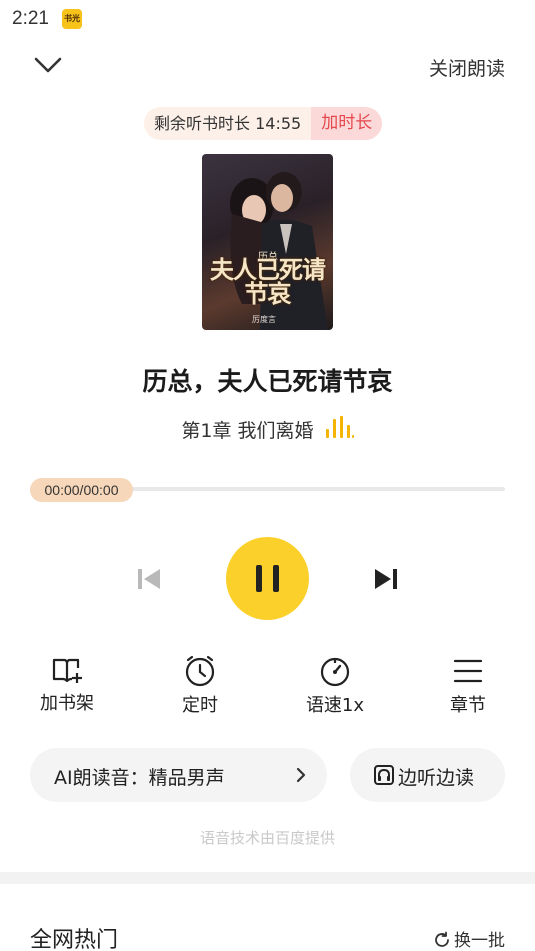 This screenshot has height=951, width=535. I want to click on add-time-button: 加时长, so click(347, 123).